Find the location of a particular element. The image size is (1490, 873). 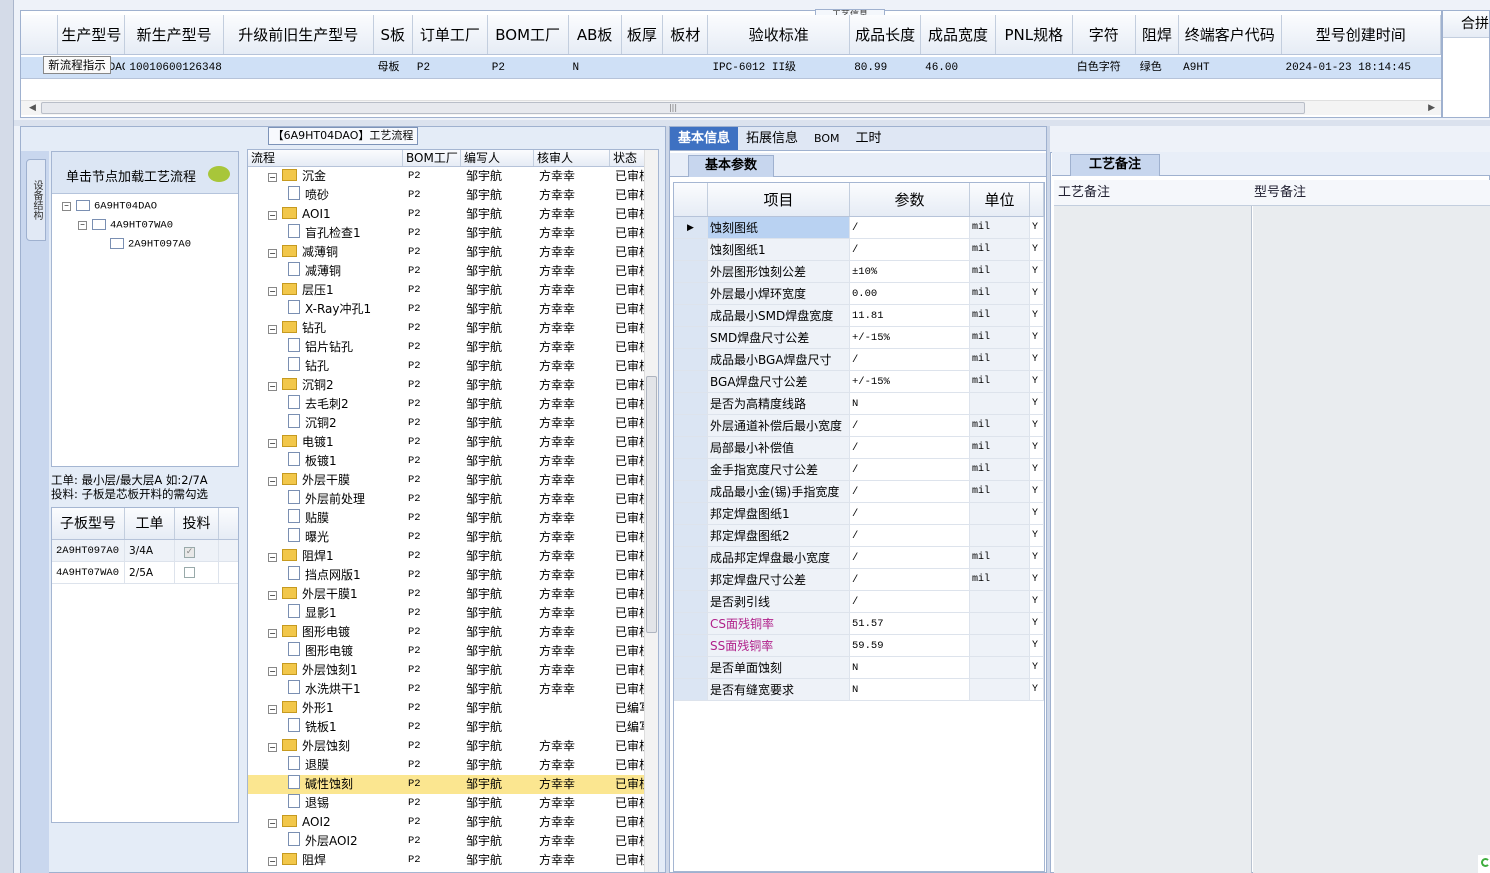

top-col-header: 新生产型号 is located at coordinates (174, 34).